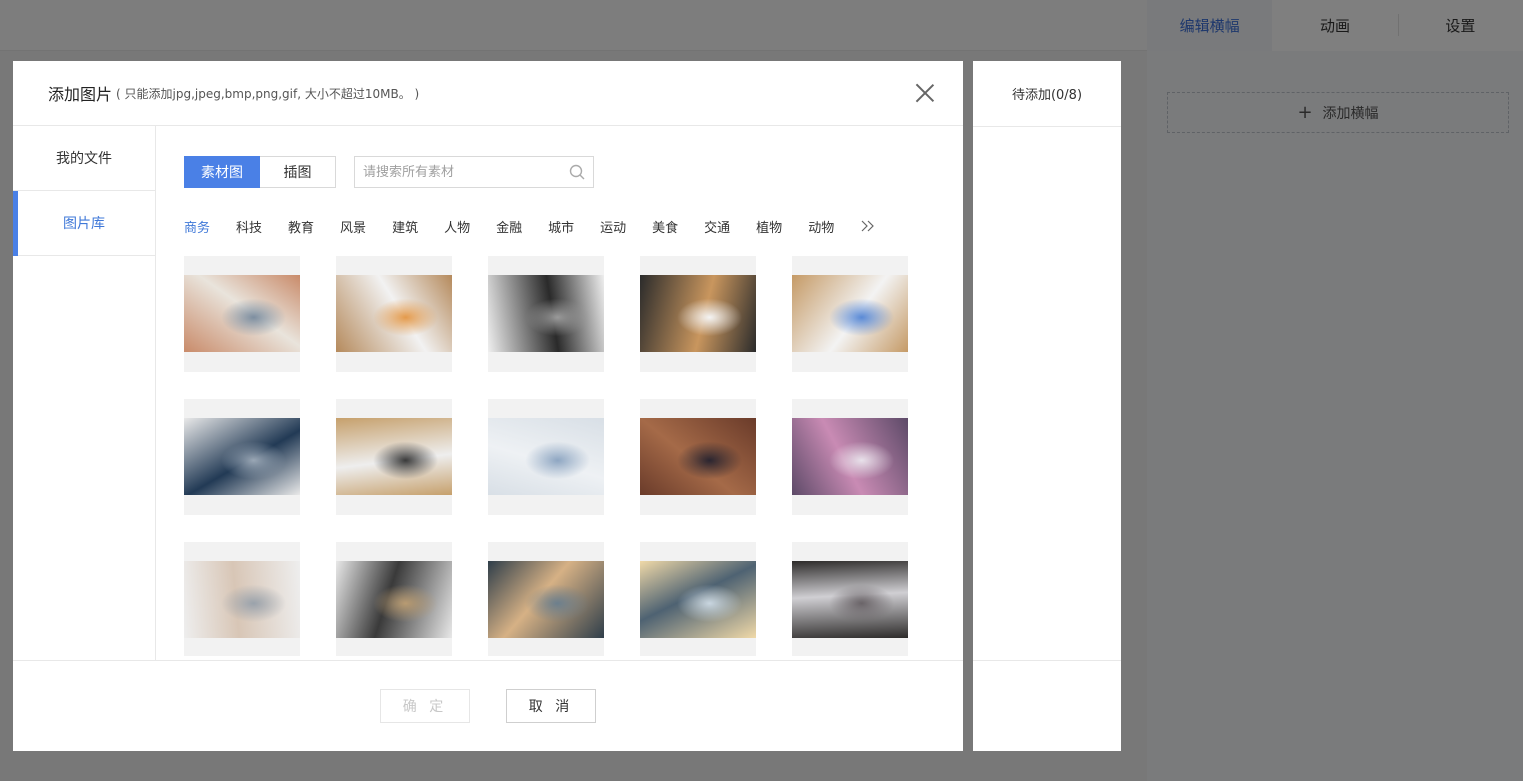  Describe the element at coordinates (509, 226) in the screenshot. I see `category-tab: 金融` at that location.